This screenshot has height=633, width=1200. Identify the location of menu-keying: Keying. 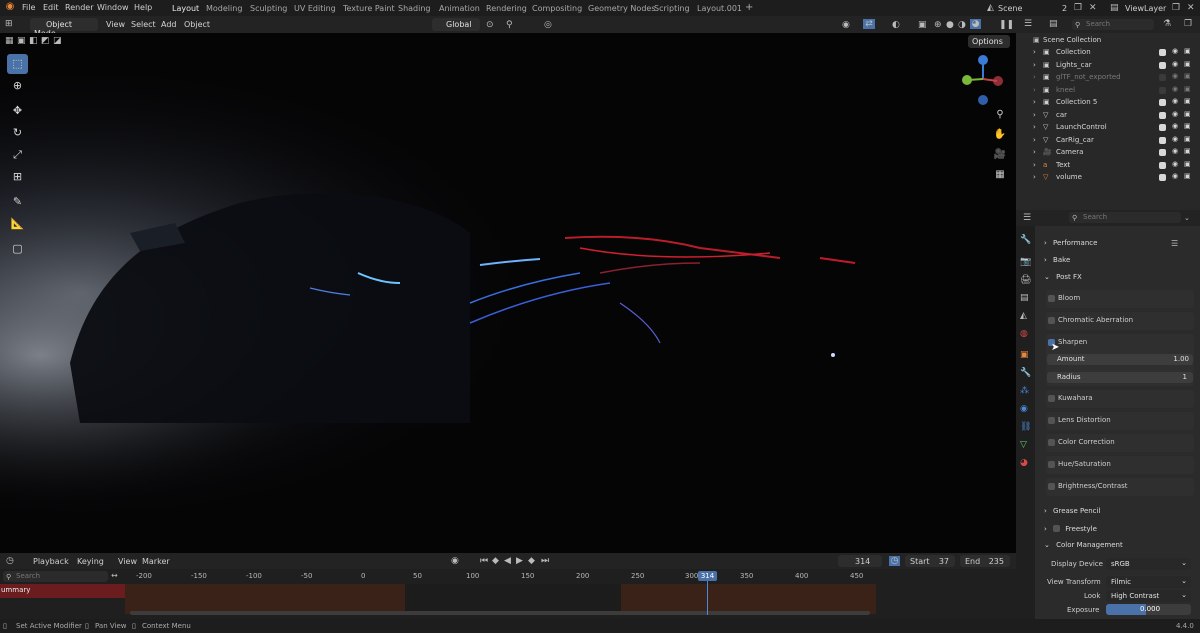
(90, 561).